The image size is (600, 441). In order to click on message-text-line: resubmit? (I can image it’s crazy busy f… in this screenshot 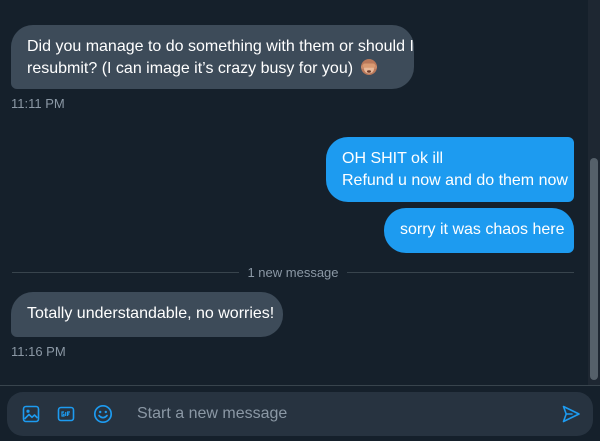, I will do `click(190, 68)`.